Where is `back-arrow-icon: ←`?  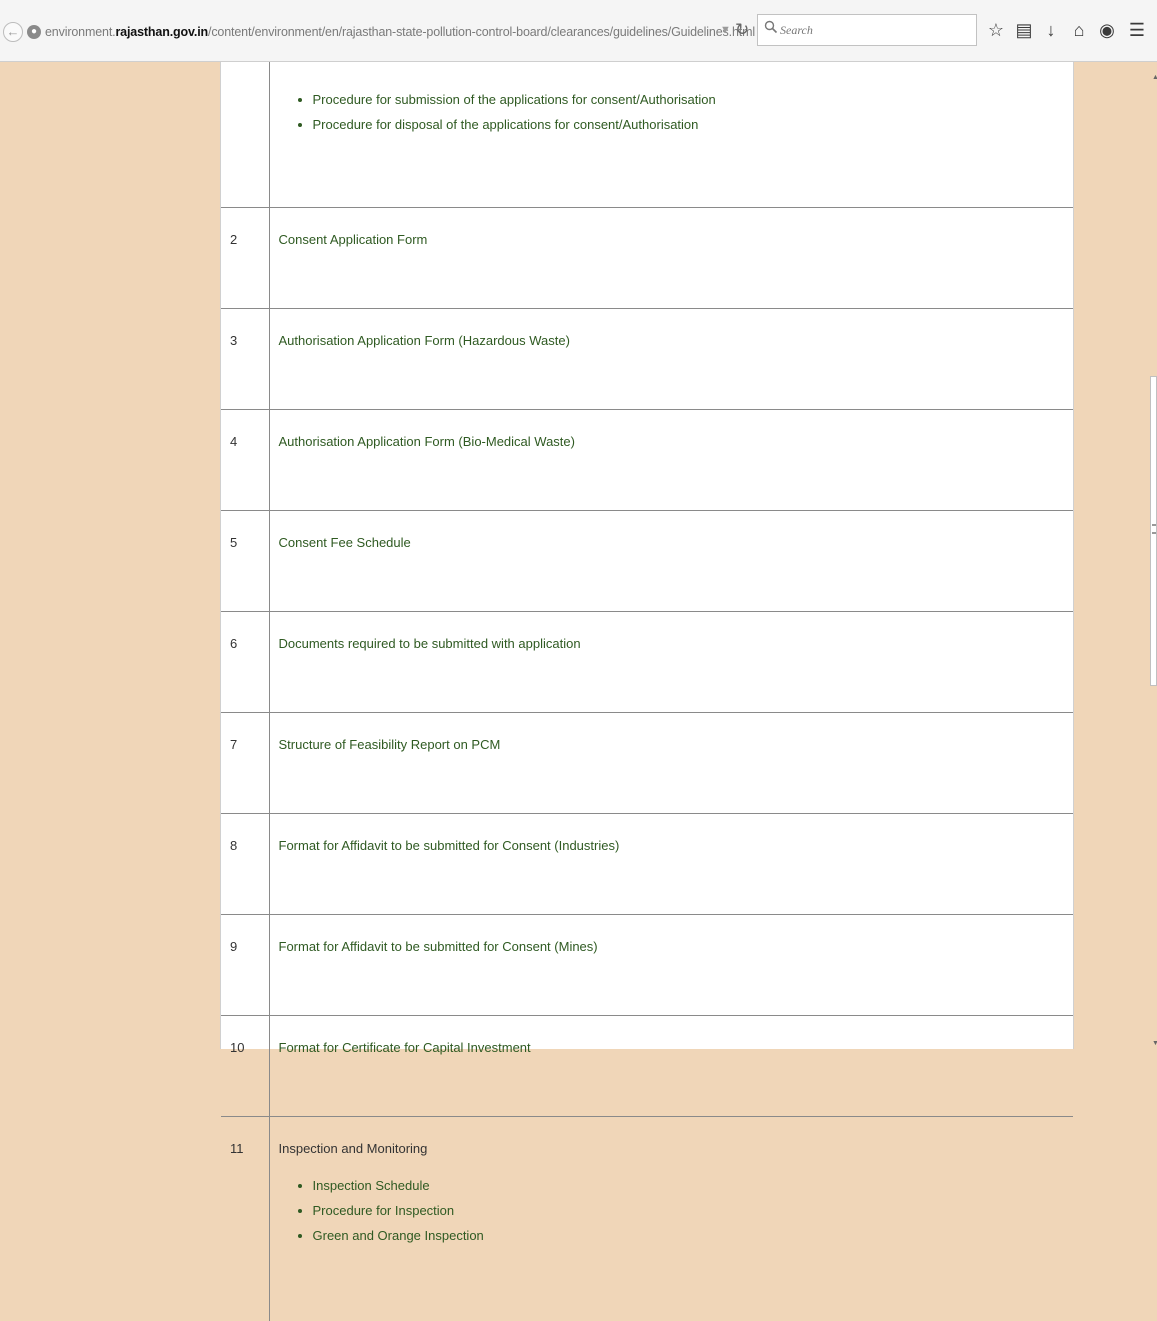
back-arrow-icon: ← is located at coordinates (13, 32).